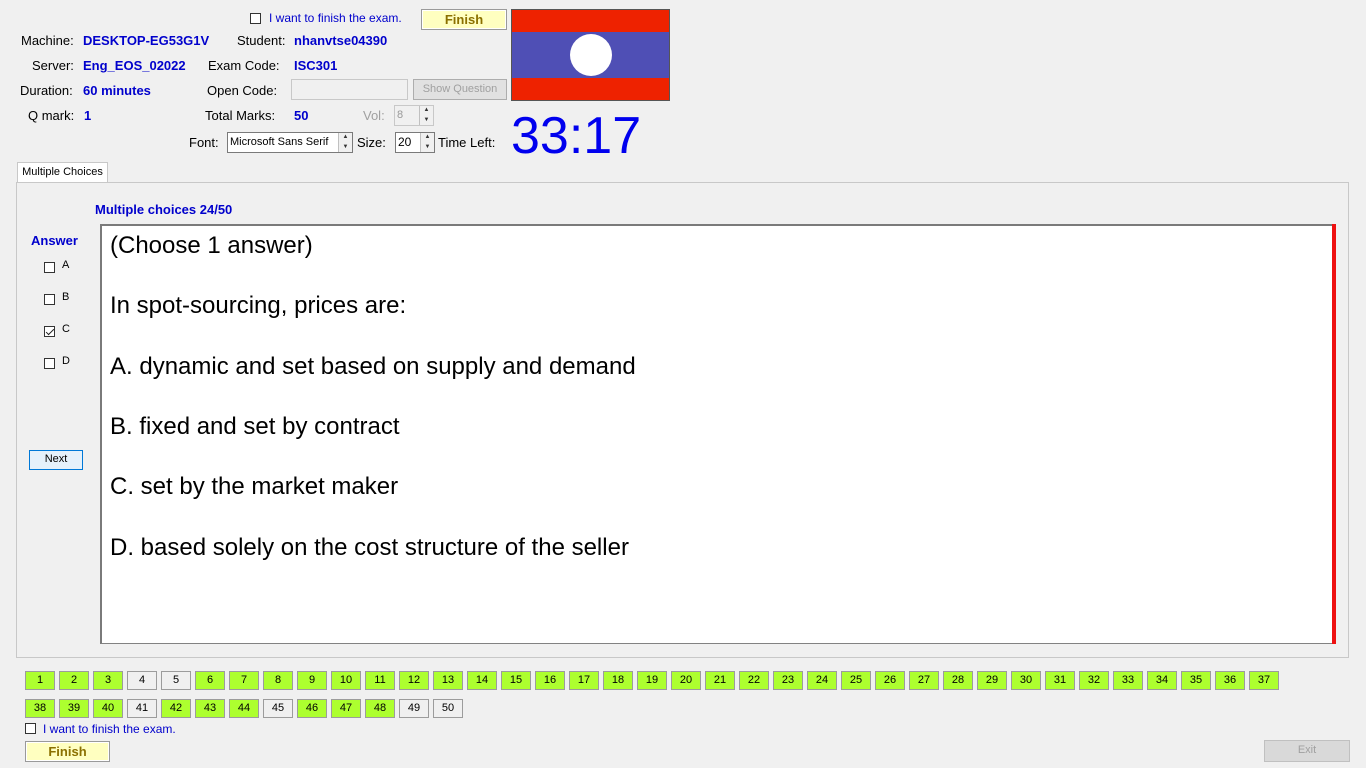 The image size is (1366, 768). I want to click on answer-option-b: B, so click(56, 299).